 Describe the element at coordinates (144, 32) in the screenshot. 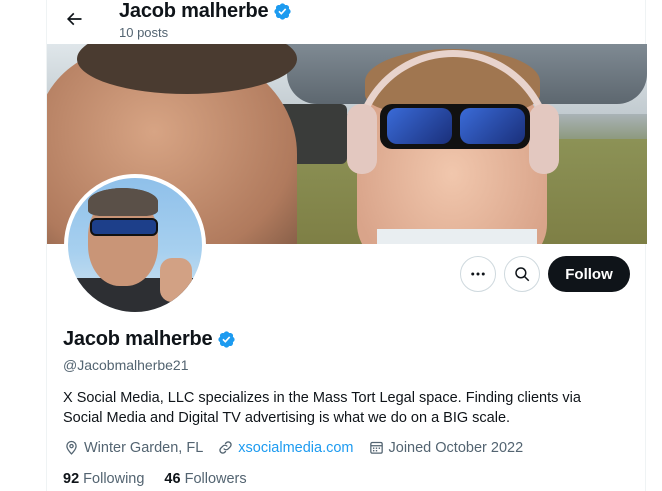

I see `post-count: 10 posts` at that location.